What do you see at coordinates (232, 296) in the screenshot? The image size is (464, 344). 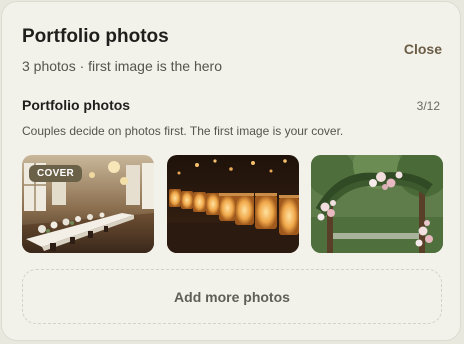 I see `add-more-photos-button: Add more photos` at bounding box center [232, 296].